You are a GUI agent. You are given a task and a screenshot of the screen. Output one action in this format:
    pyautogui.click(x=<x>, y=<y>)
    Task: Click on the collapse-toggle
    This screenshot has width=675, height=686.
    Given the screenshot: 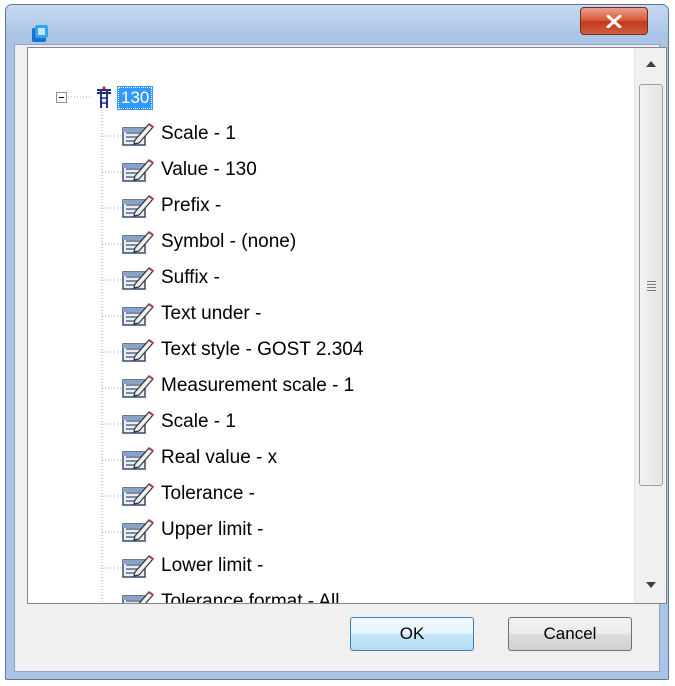 What is the action you would take?
    pyautogui.click(x=61, y=97)
    